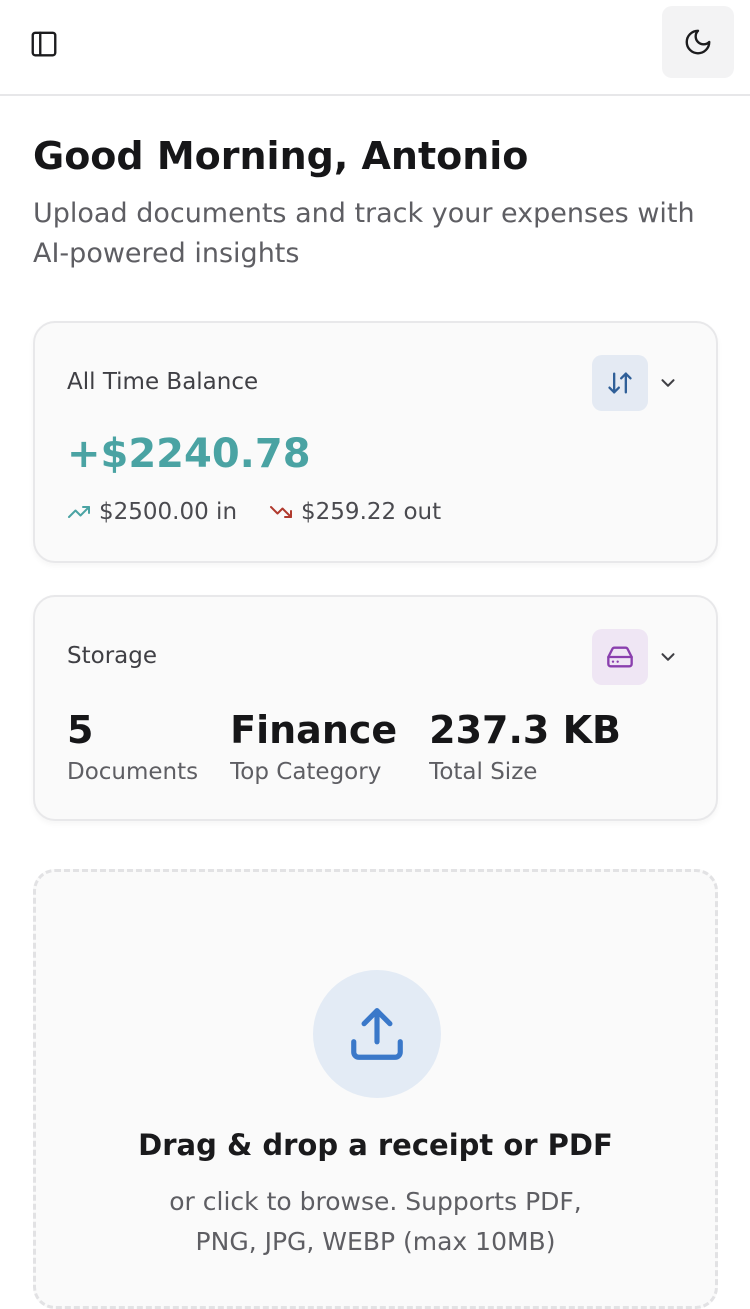 The image size is (750, 1309). Describe the element at coordinates (254, 512) in the screenshot. I see `cash-flow-summary: $2500.00 in $259.22 out` at that location.